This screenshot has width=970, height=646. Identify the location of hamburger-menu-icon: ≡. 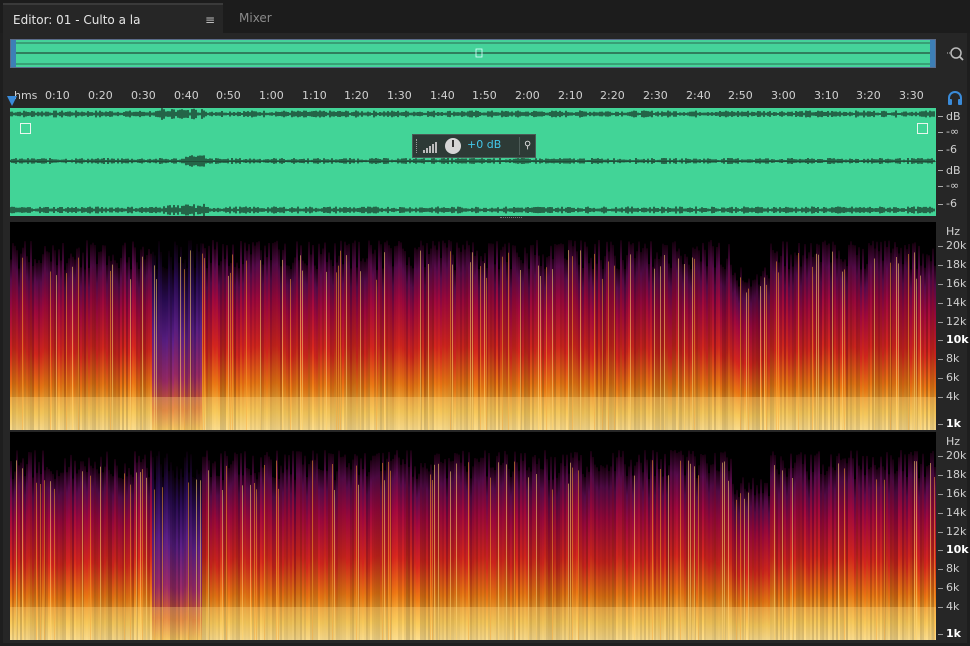
(210, 20).